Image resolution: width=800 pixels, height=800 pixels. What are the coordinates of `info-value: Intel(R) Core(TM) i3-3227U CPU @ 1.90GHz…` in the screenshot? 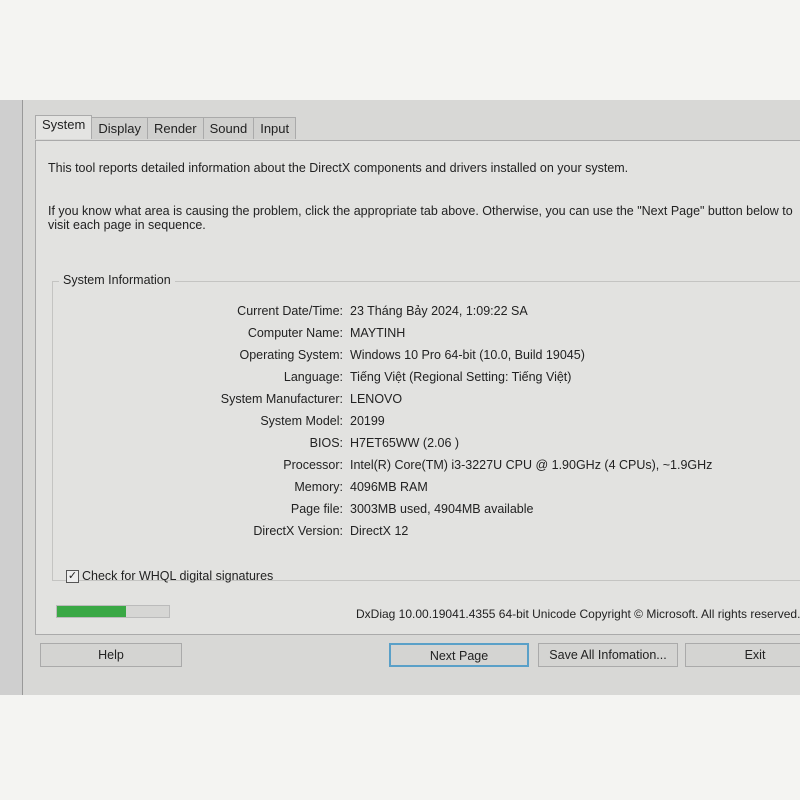 It's located at (531, 465).